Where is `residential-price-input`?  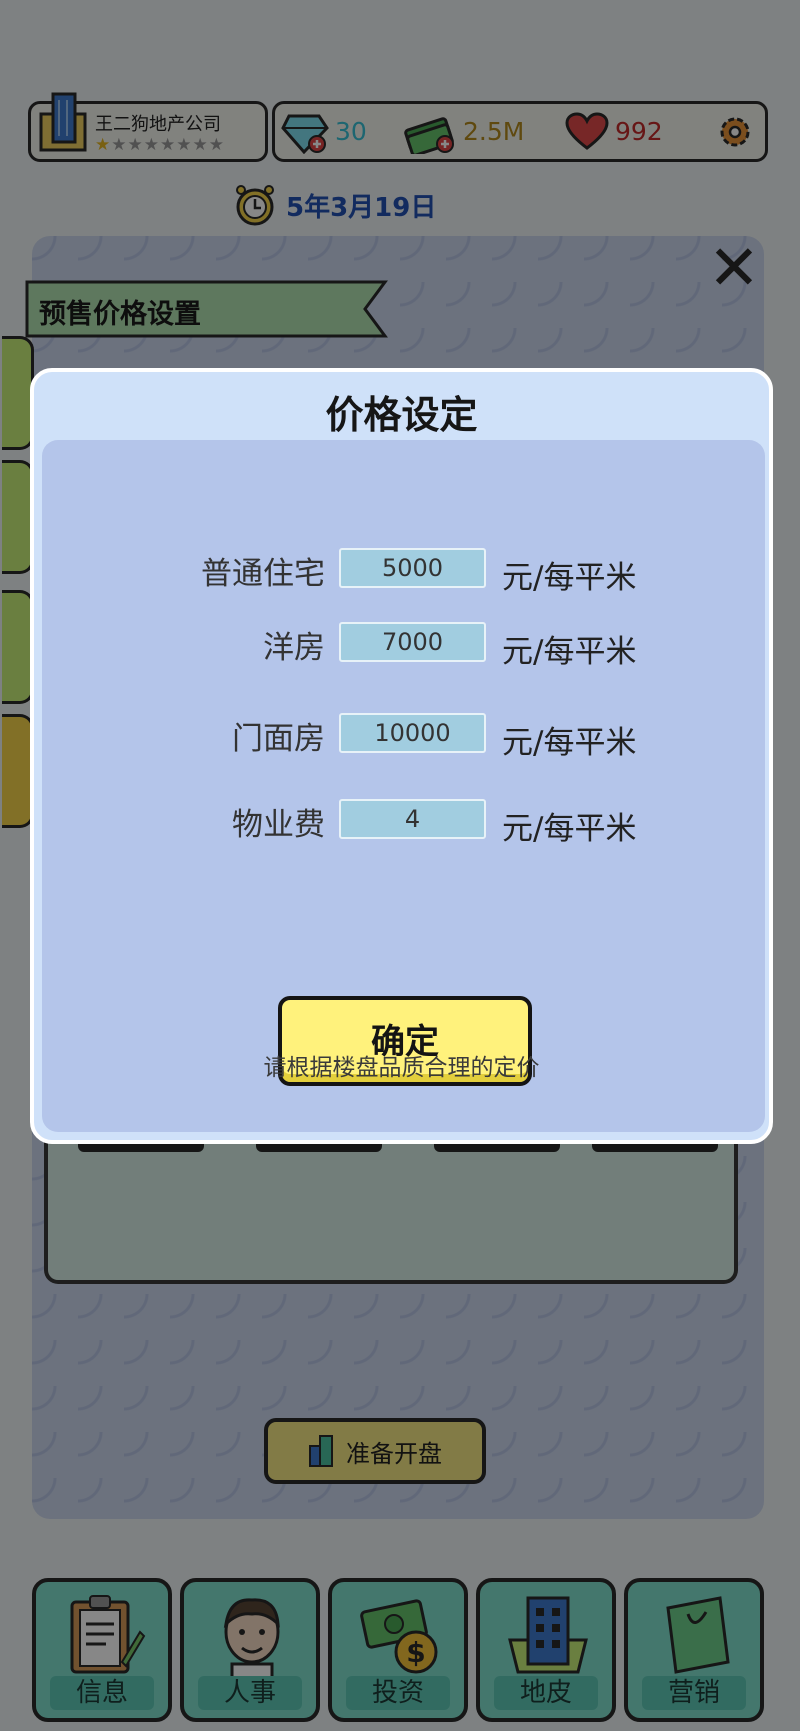 residential-price-input is located at coordinates (412, 568).